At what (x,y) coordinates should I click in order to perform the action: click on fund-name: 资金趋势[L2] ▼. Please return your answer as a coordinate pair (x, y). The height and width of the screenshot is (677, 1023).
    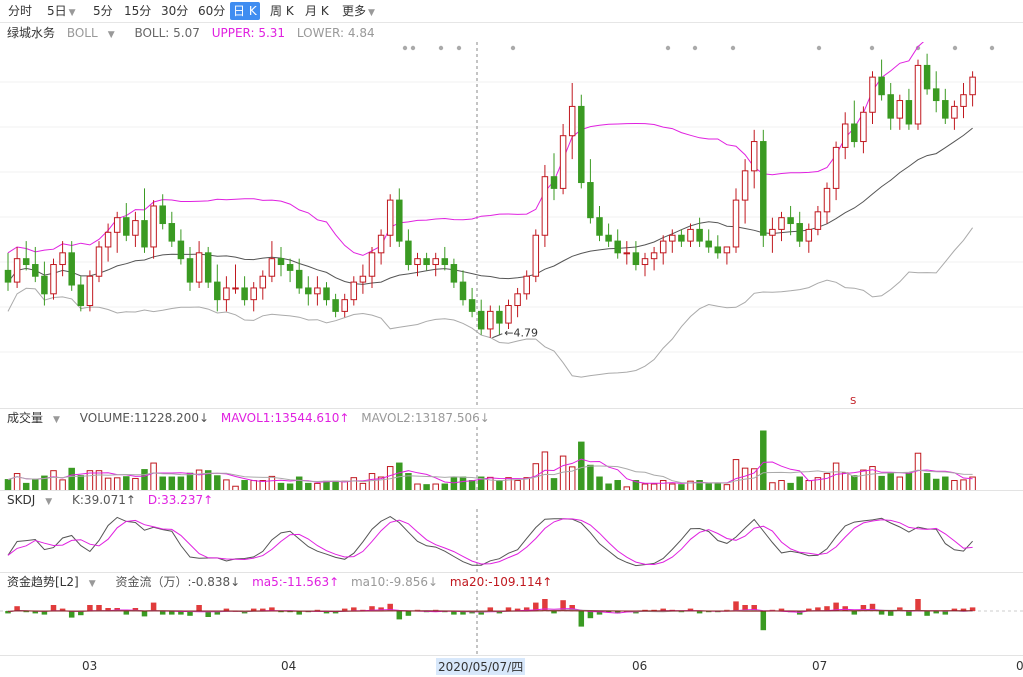
    Looking at the image, I should click on (55, 582).